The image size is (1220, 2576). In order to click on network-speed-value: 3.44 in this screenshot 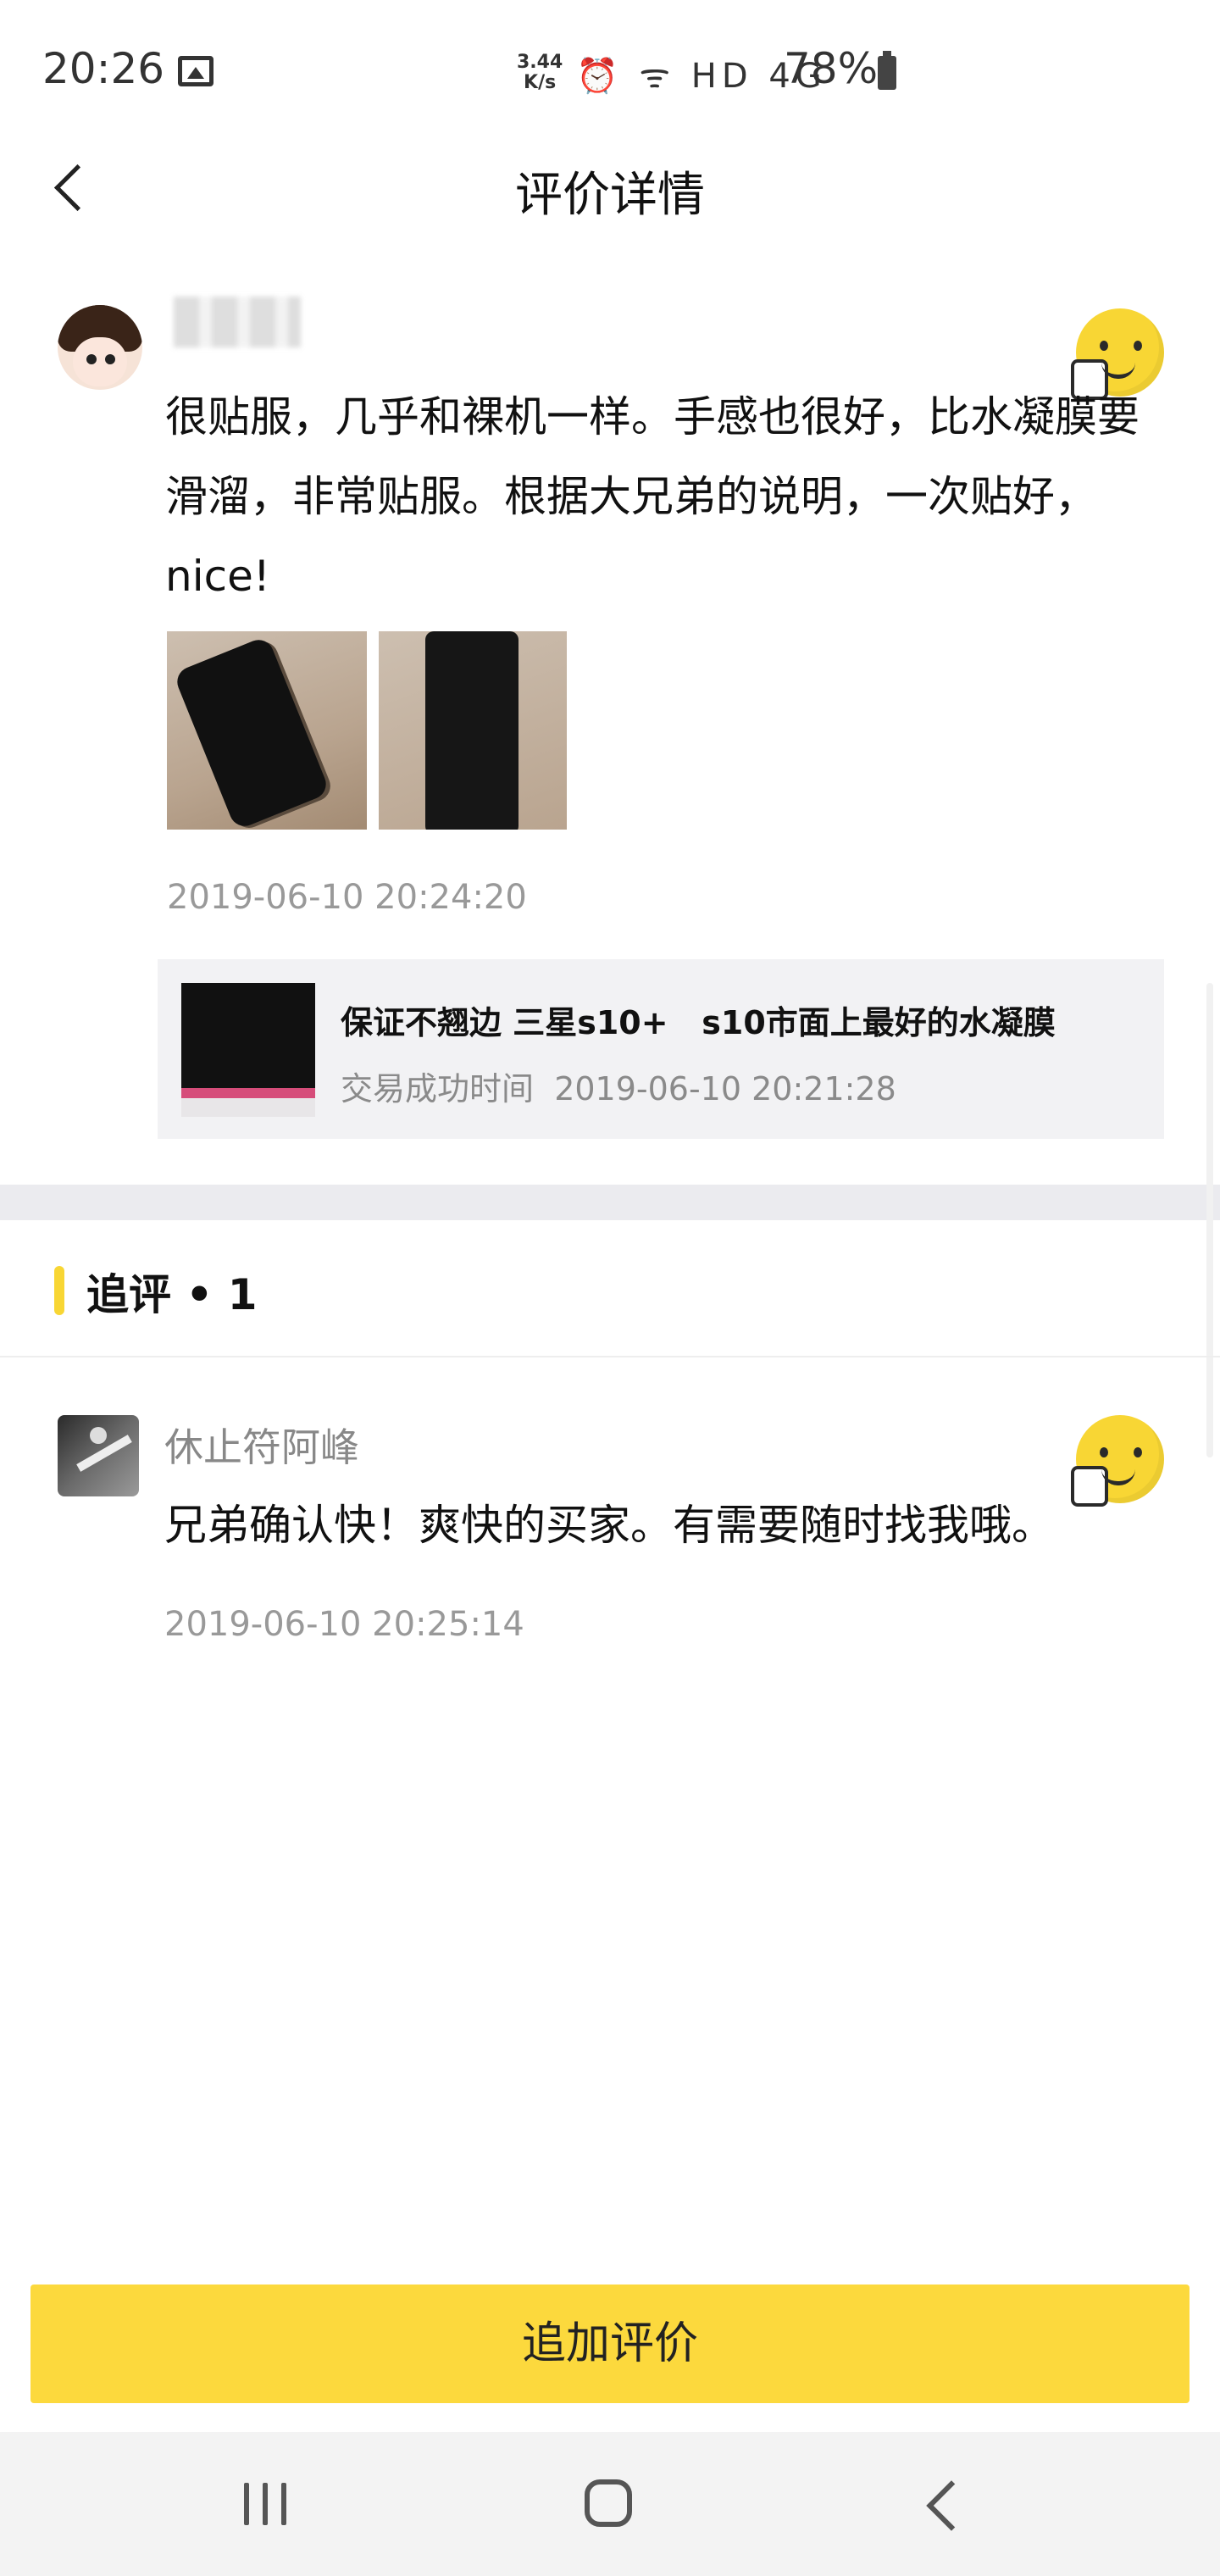, I will do `click(540, 62)`.